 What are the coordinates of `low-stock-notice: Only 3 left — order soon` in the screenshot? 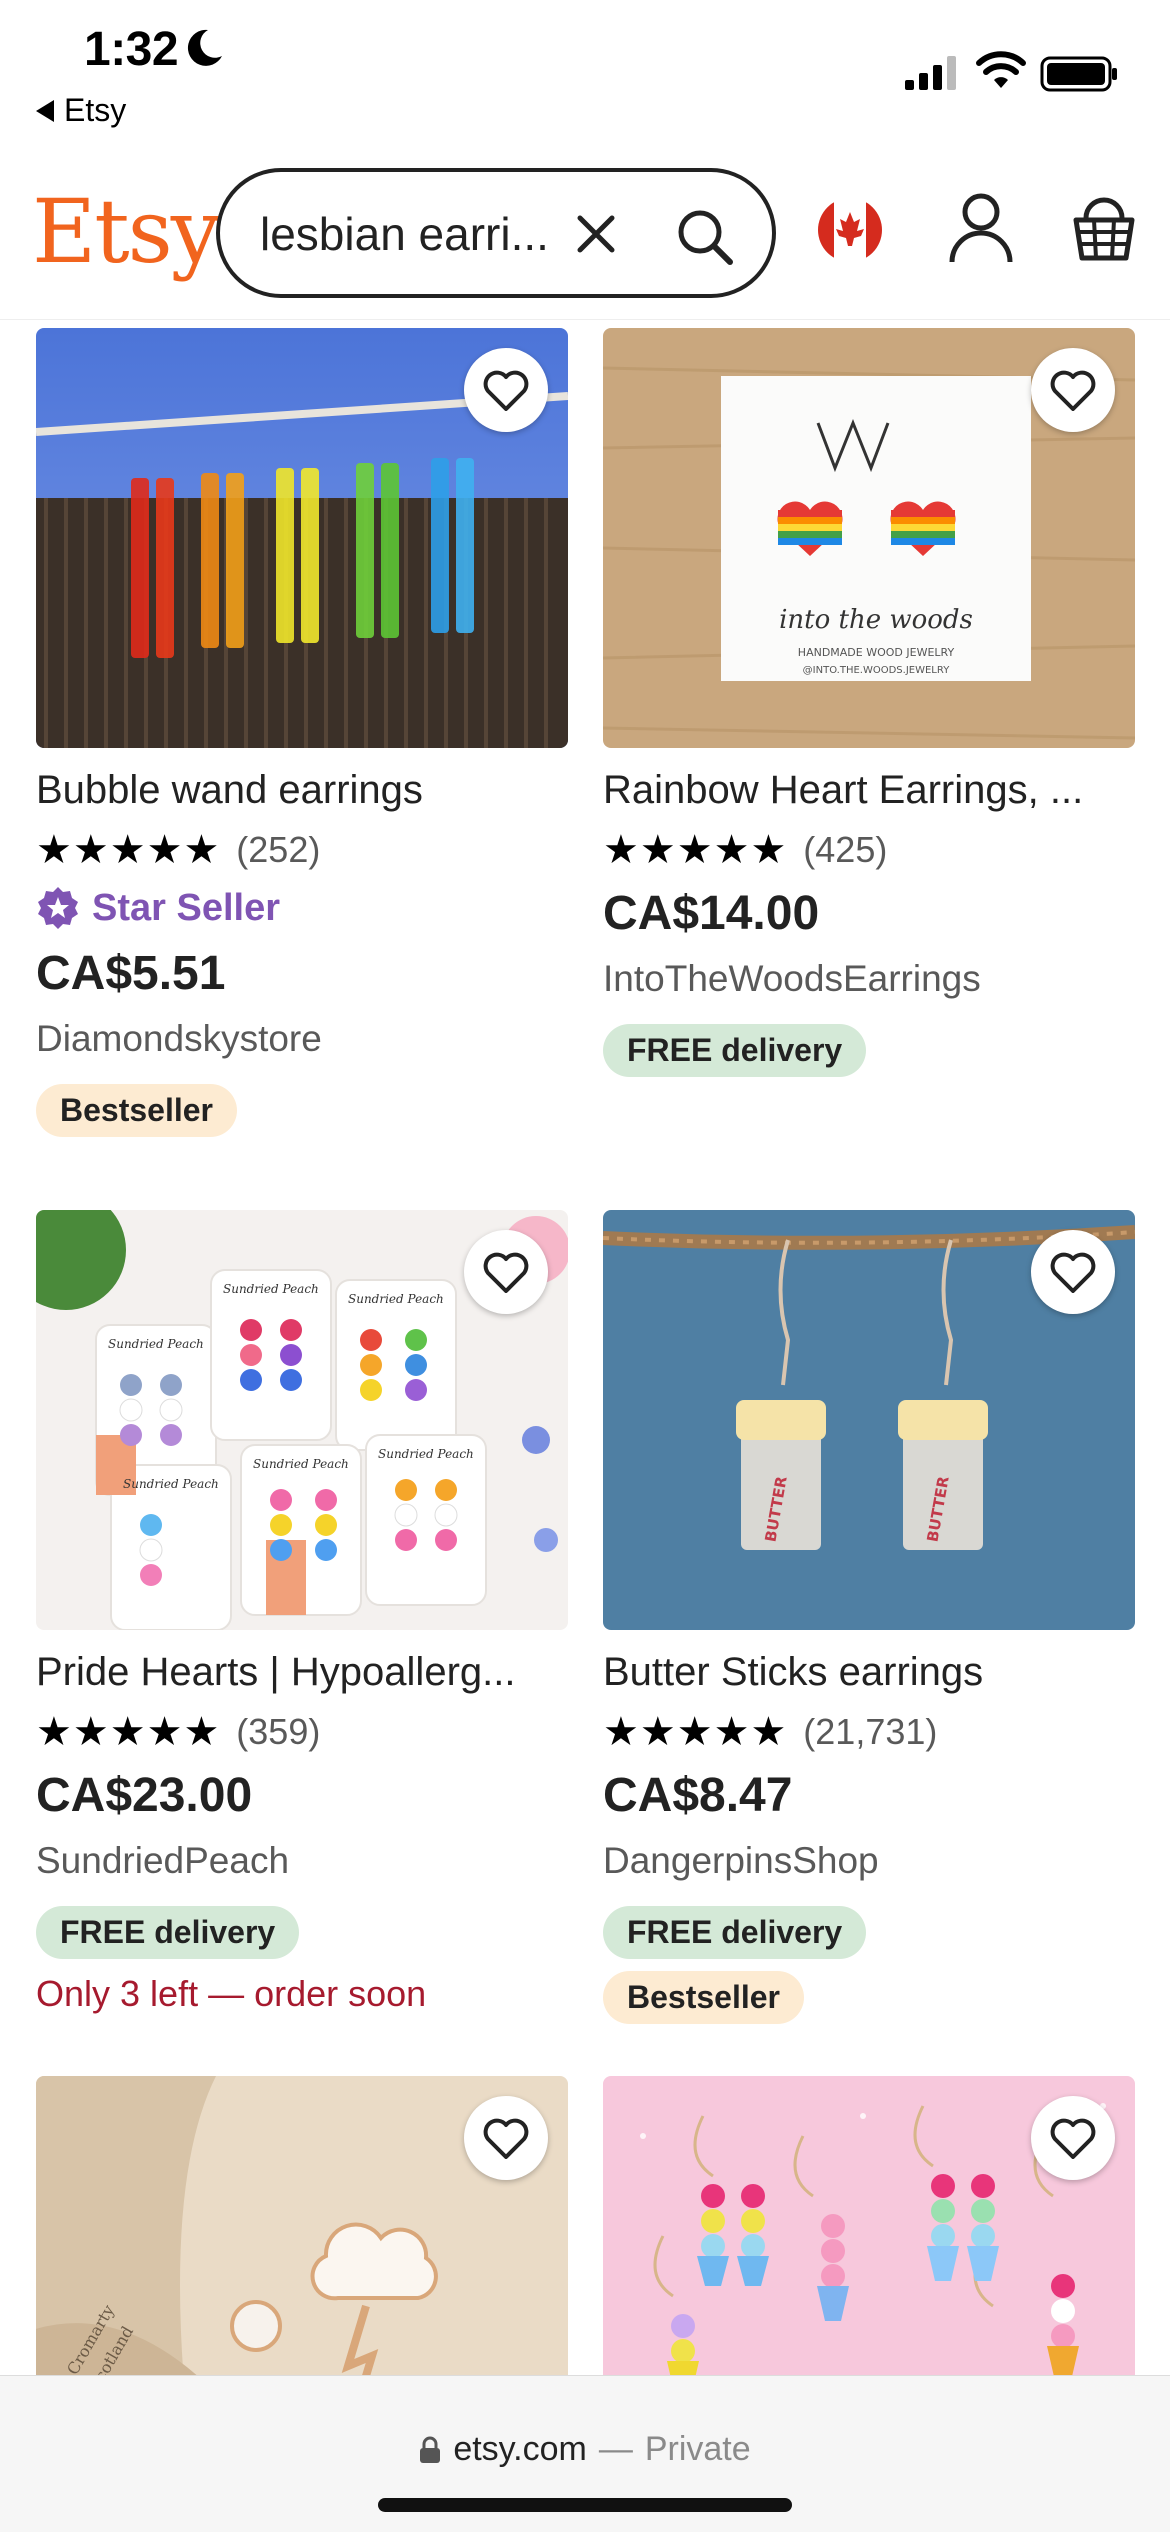 It's located at (231, 1993).